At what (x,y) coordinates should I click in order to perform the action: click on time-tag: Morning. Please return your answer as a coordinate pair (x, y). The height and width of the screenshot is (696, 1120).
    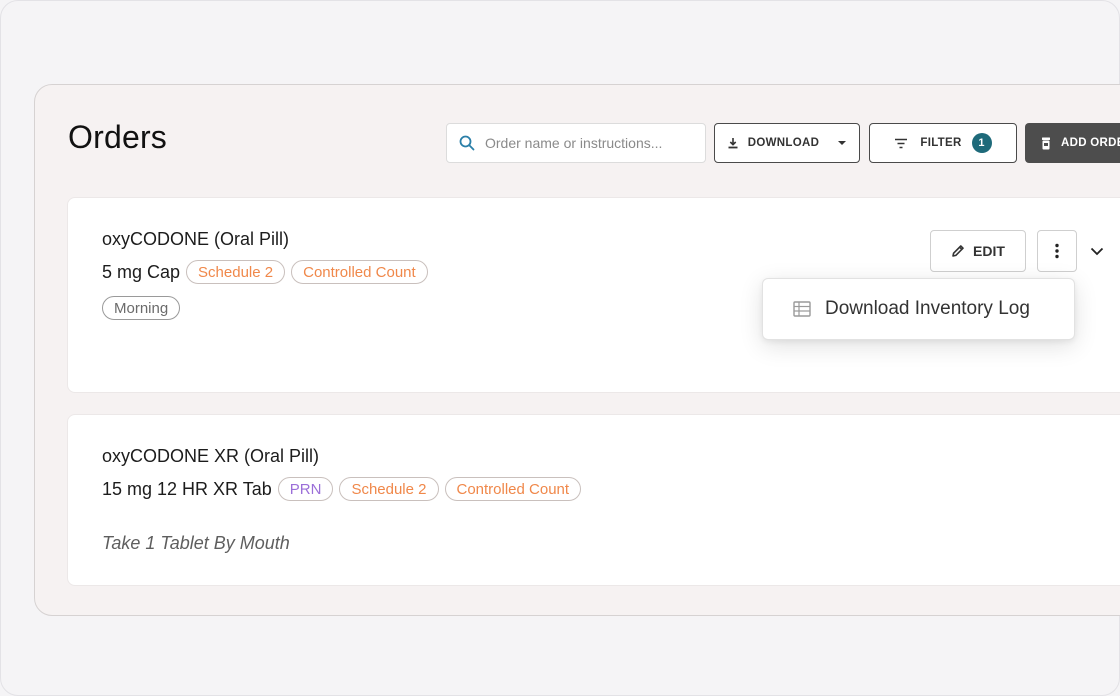
    Looking at the image, I should click on (141, 308).